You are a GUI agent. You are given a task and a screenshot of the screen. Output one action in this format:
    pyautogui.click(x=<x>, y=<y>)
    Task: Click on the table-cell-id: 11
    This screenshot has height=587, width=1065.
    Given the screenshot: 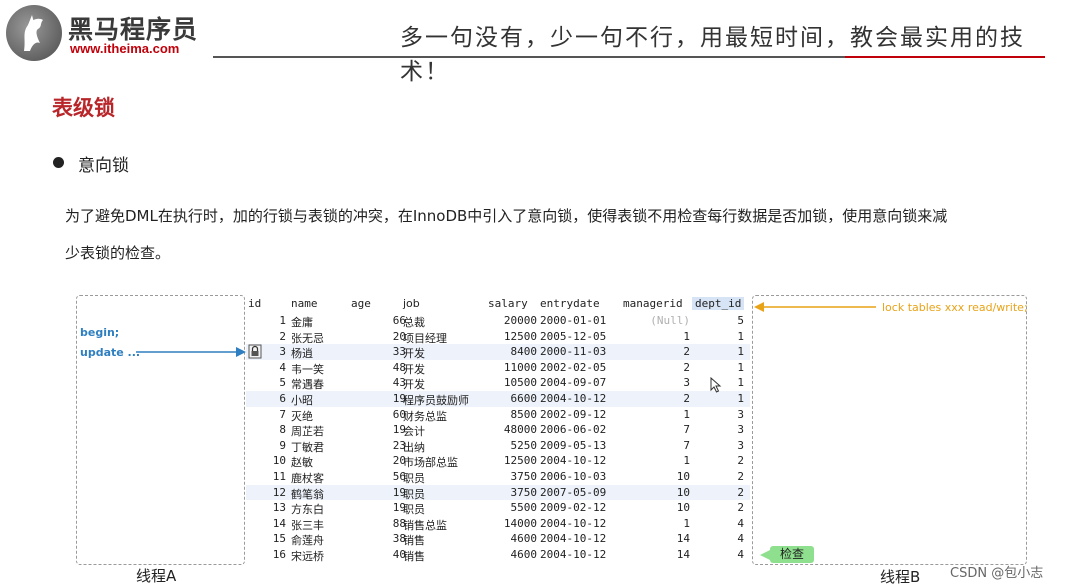 What is the action you would take?
    pyautogui.click(x=266, y=476)
    